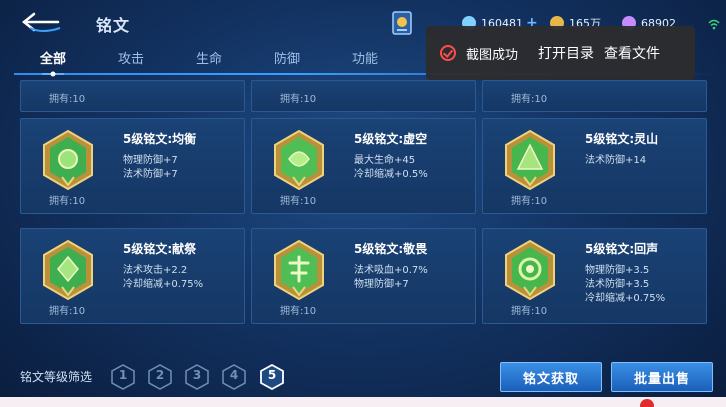 This screenshot has width=726, height=407. Describe the element at coordinates (391, 139) in the screenshot. I see `inscription-name: 5级铭文:虚空` at that location.